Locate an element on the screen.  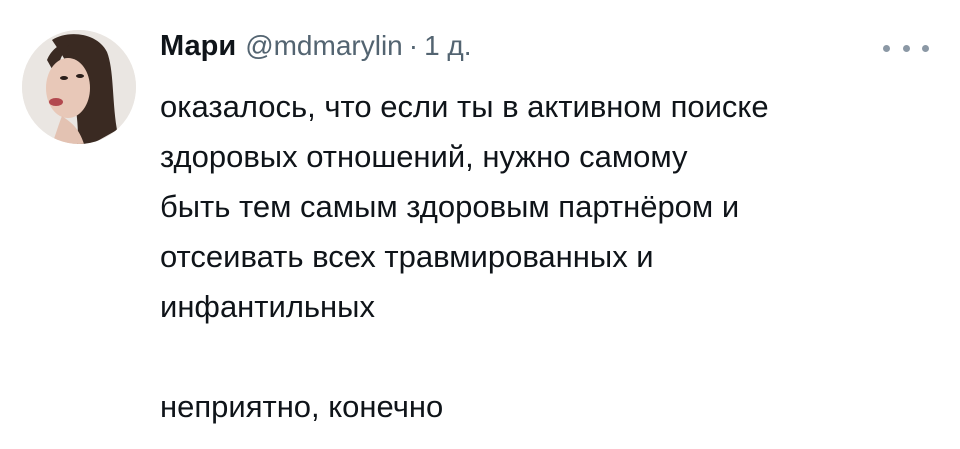
timestamp: 1 д. is located at coordinates (447, 46).